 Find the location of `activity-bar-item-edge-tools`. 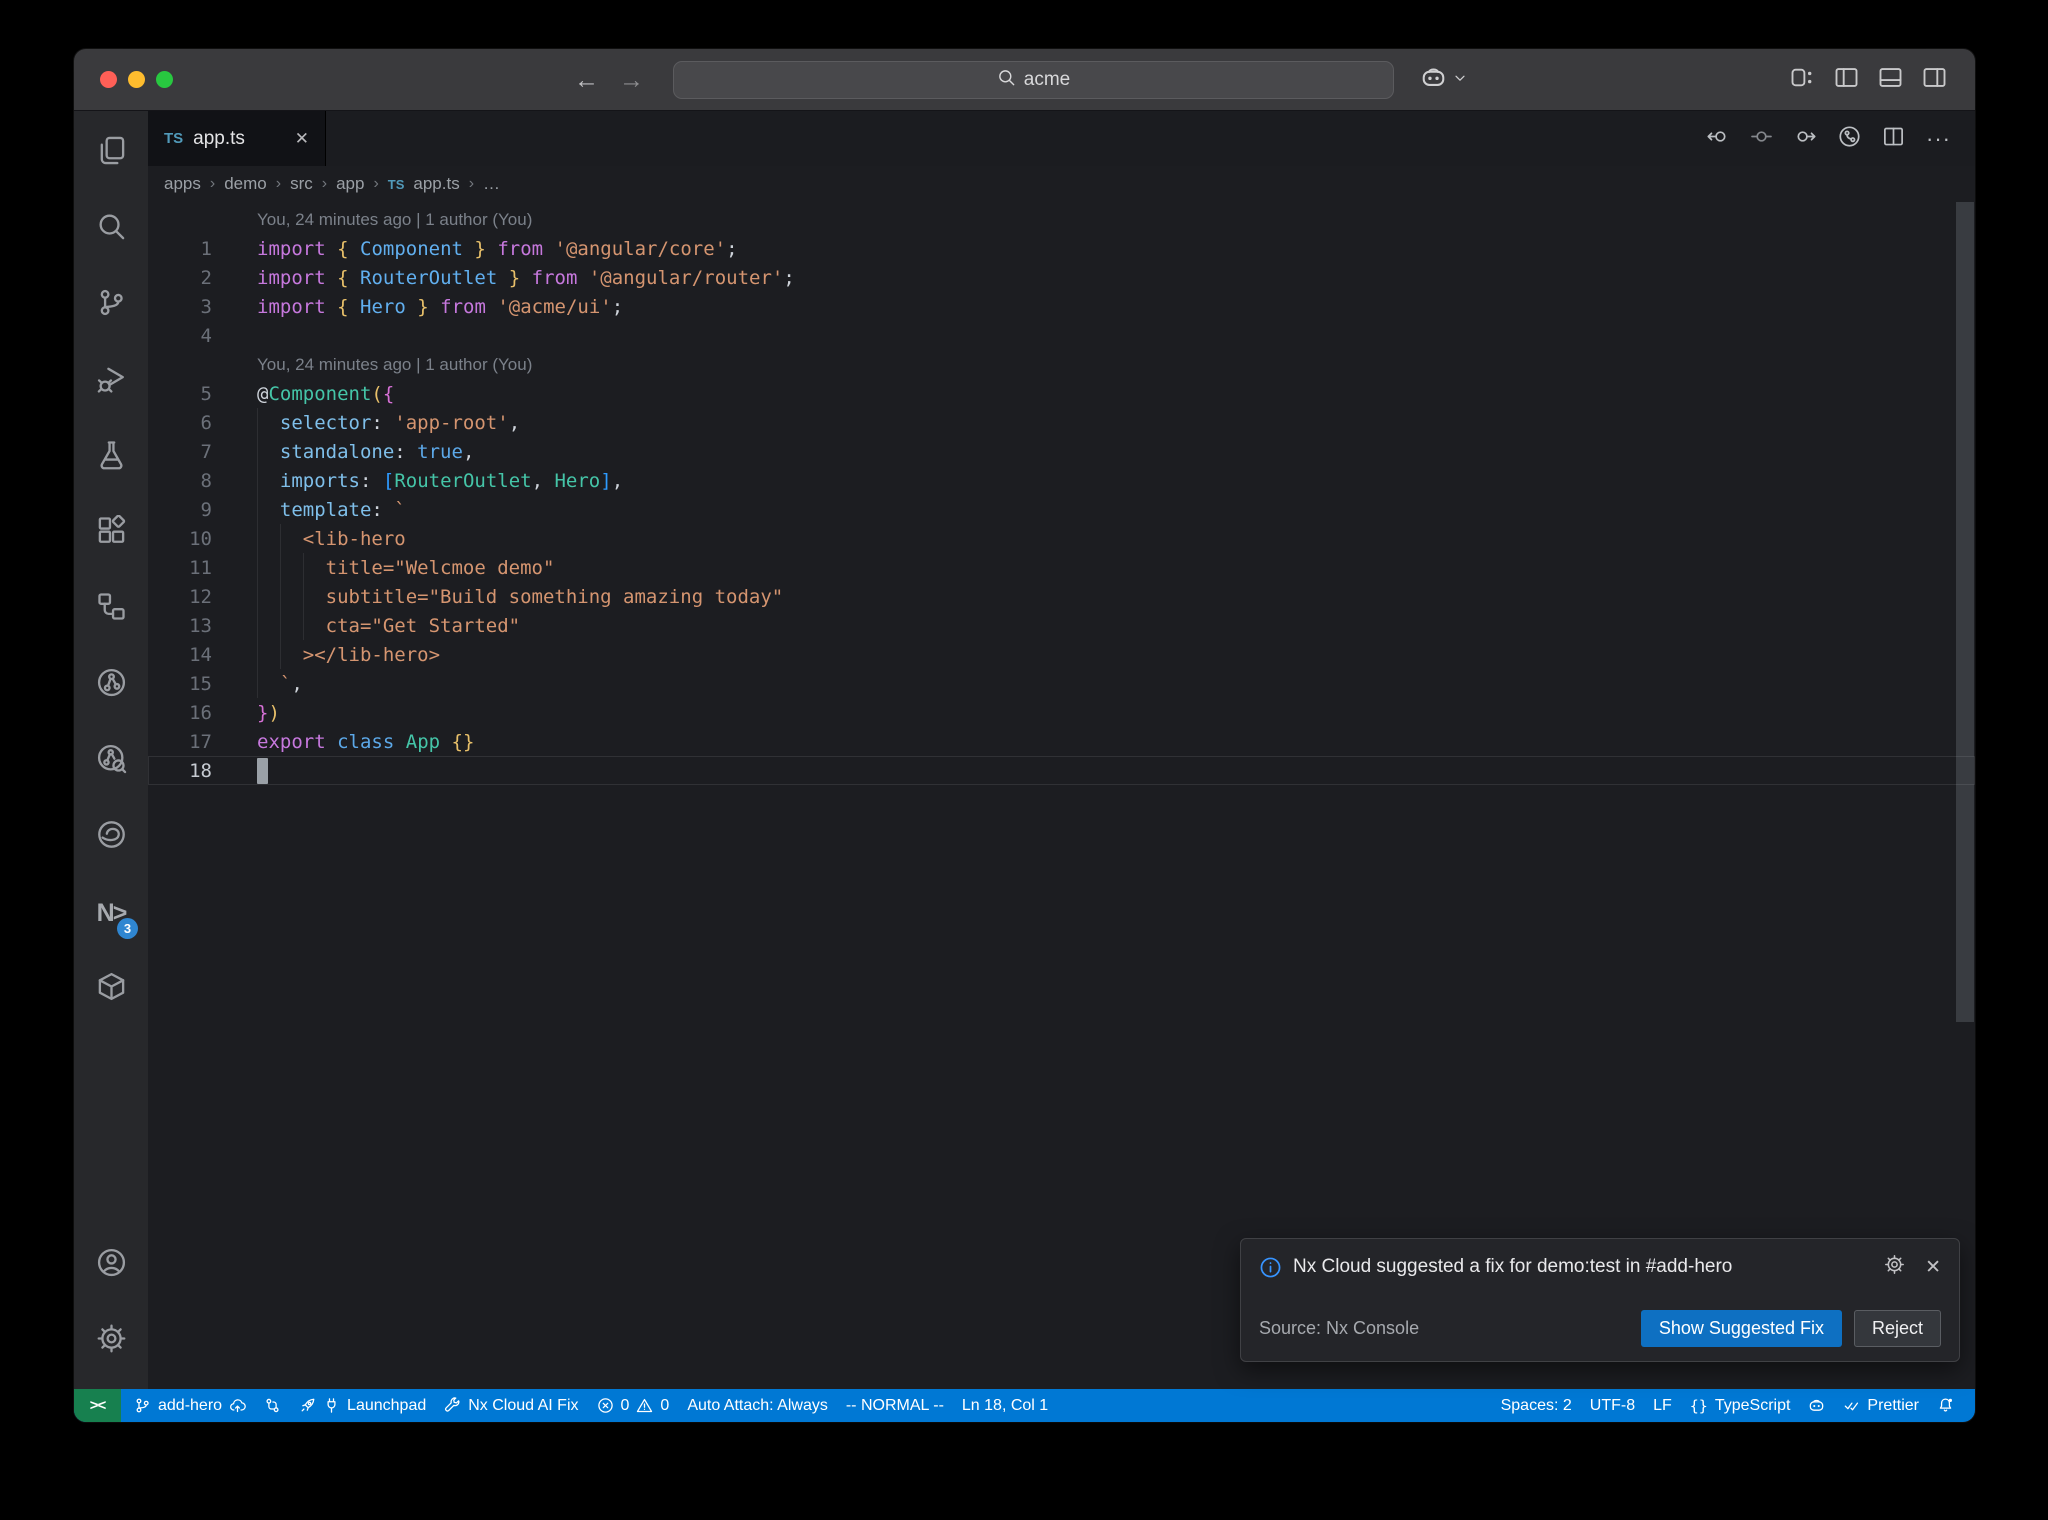

activity-bar-item-edge-tools is located at coordinates (111, 837).